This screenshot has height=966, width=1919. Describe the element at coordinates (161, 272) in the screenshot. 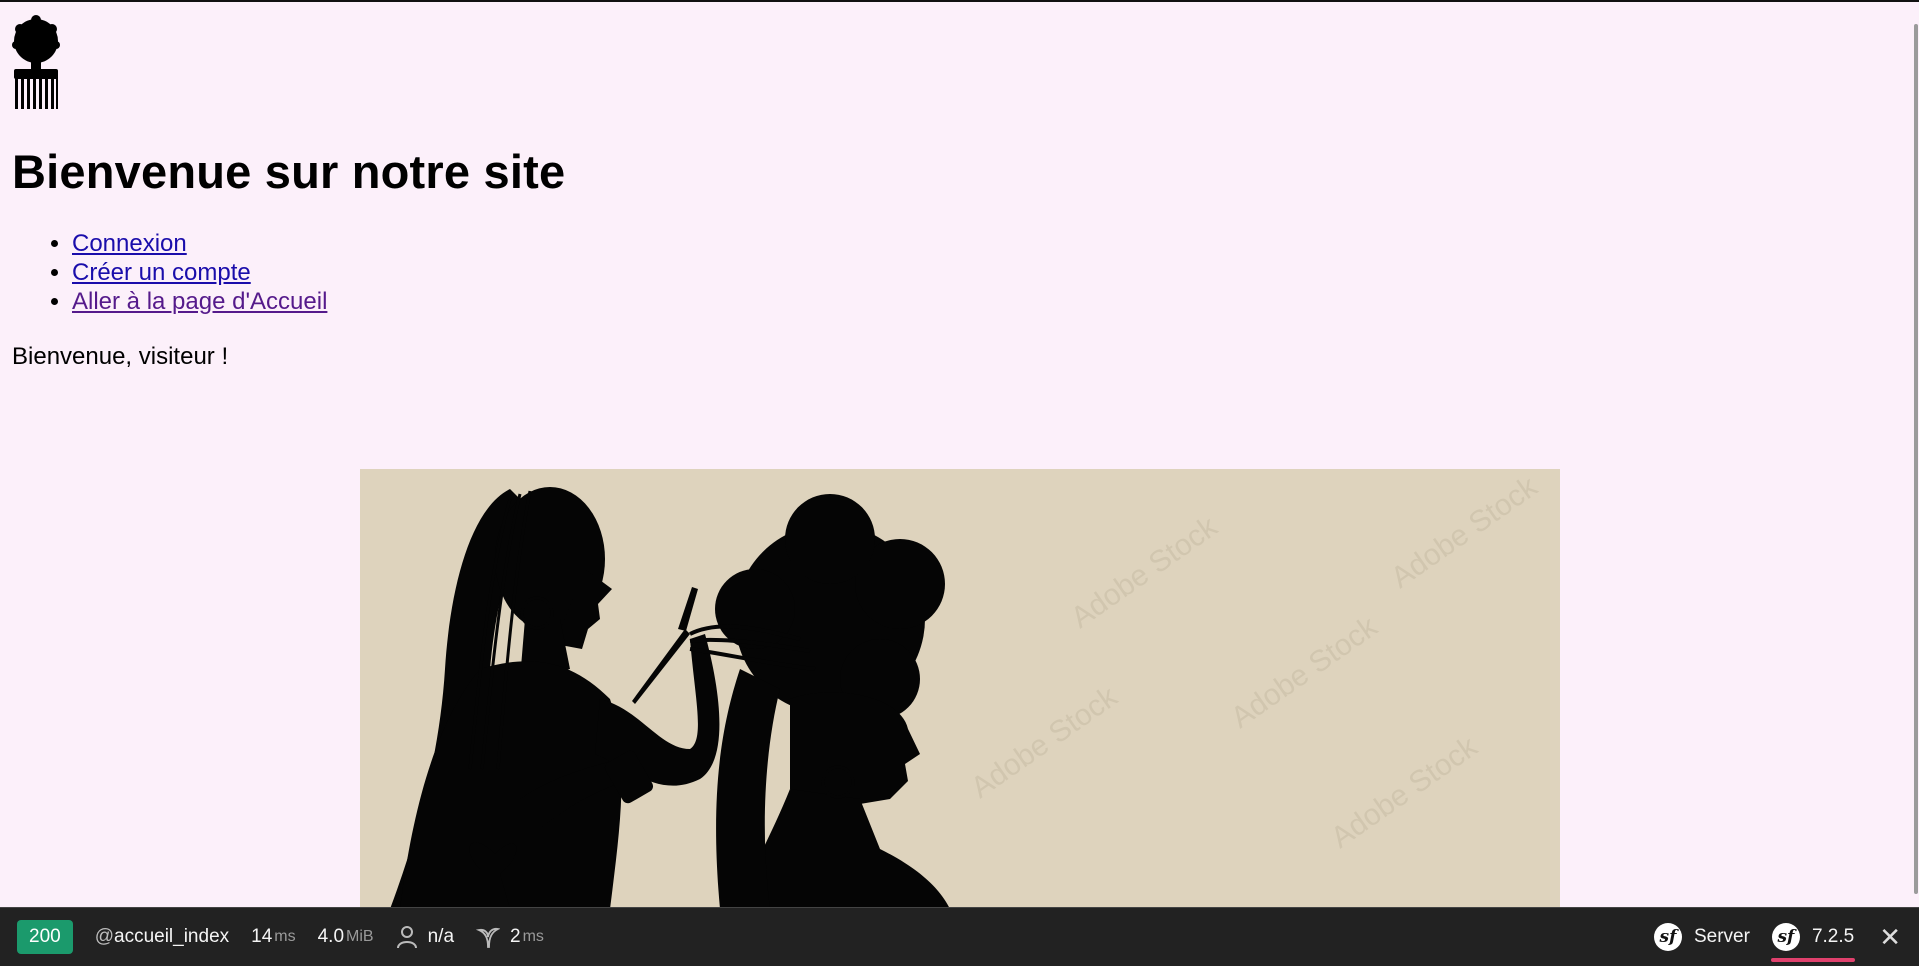

I see `register-link: Créer un compte` at that location.